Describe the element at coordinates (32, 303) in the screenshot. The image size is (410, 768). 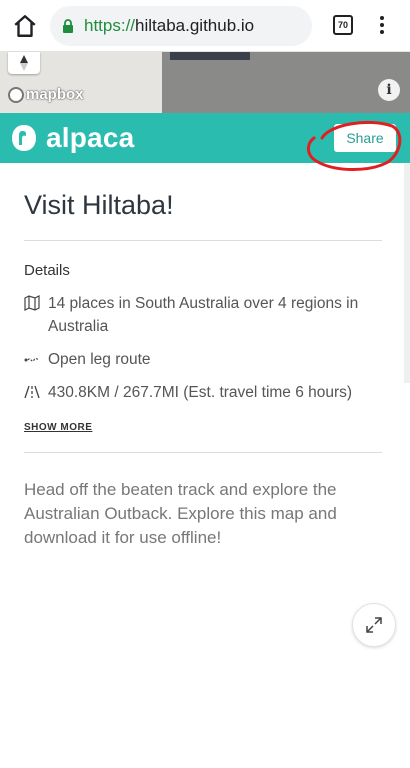
I see `map-icon` at that location.